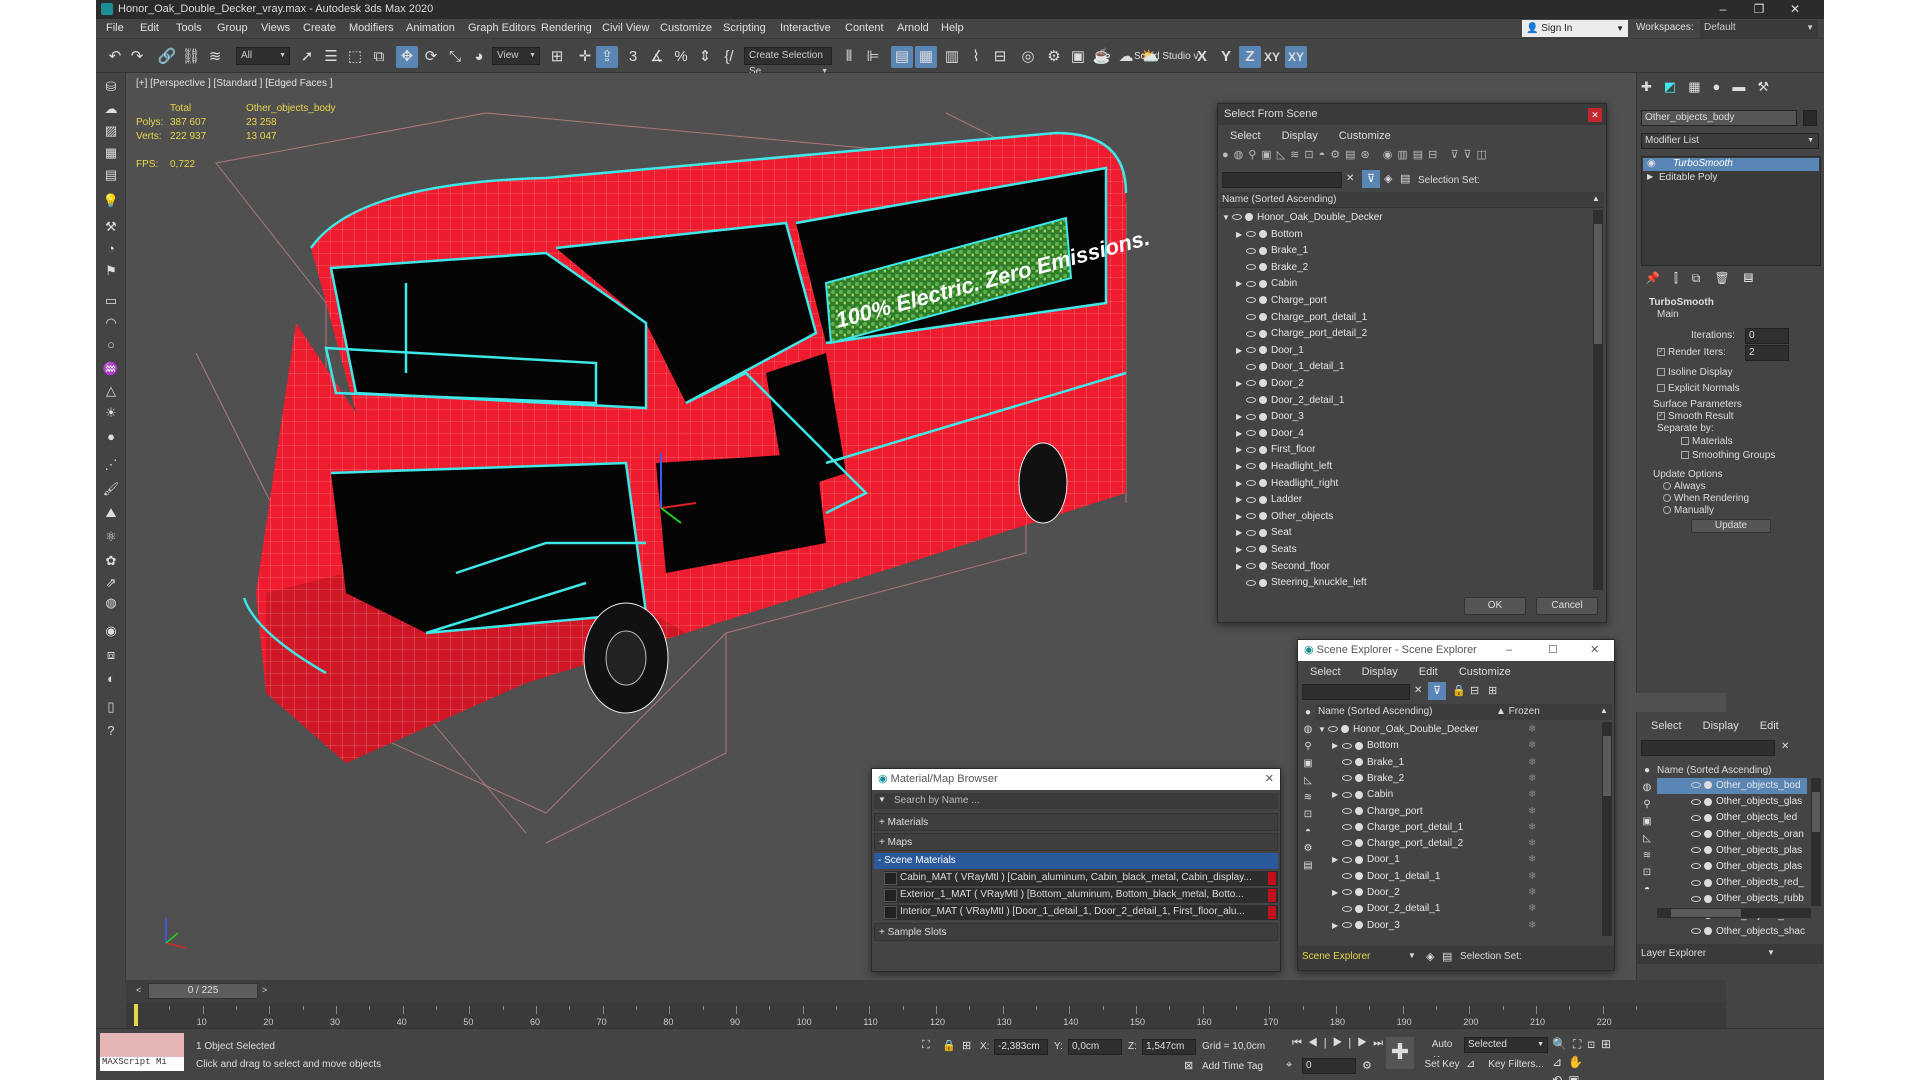 This screenshot has height=1080, width=1920. What do you see at coordinates (111, 153) in the screenshot?
I see `grid-icon: ▦` at bounding box center [111, 153].